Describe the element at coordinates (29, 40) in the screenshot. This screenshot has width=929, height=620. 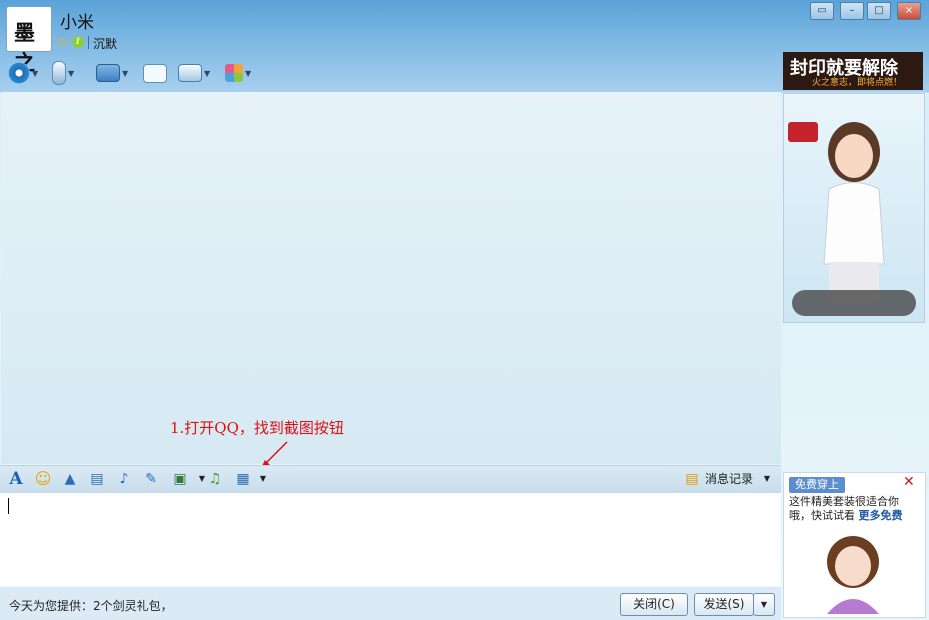
I see `contact-avatar: 墨之` at that location.